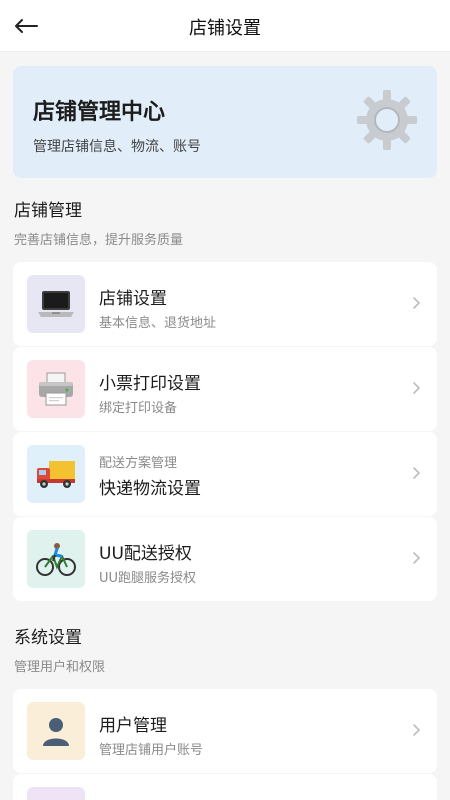  What do you see at coordinates (150, 384) in the screenshot?
I see `receipt-print-title: 小票打印设置` at bounding box center [150, 384].